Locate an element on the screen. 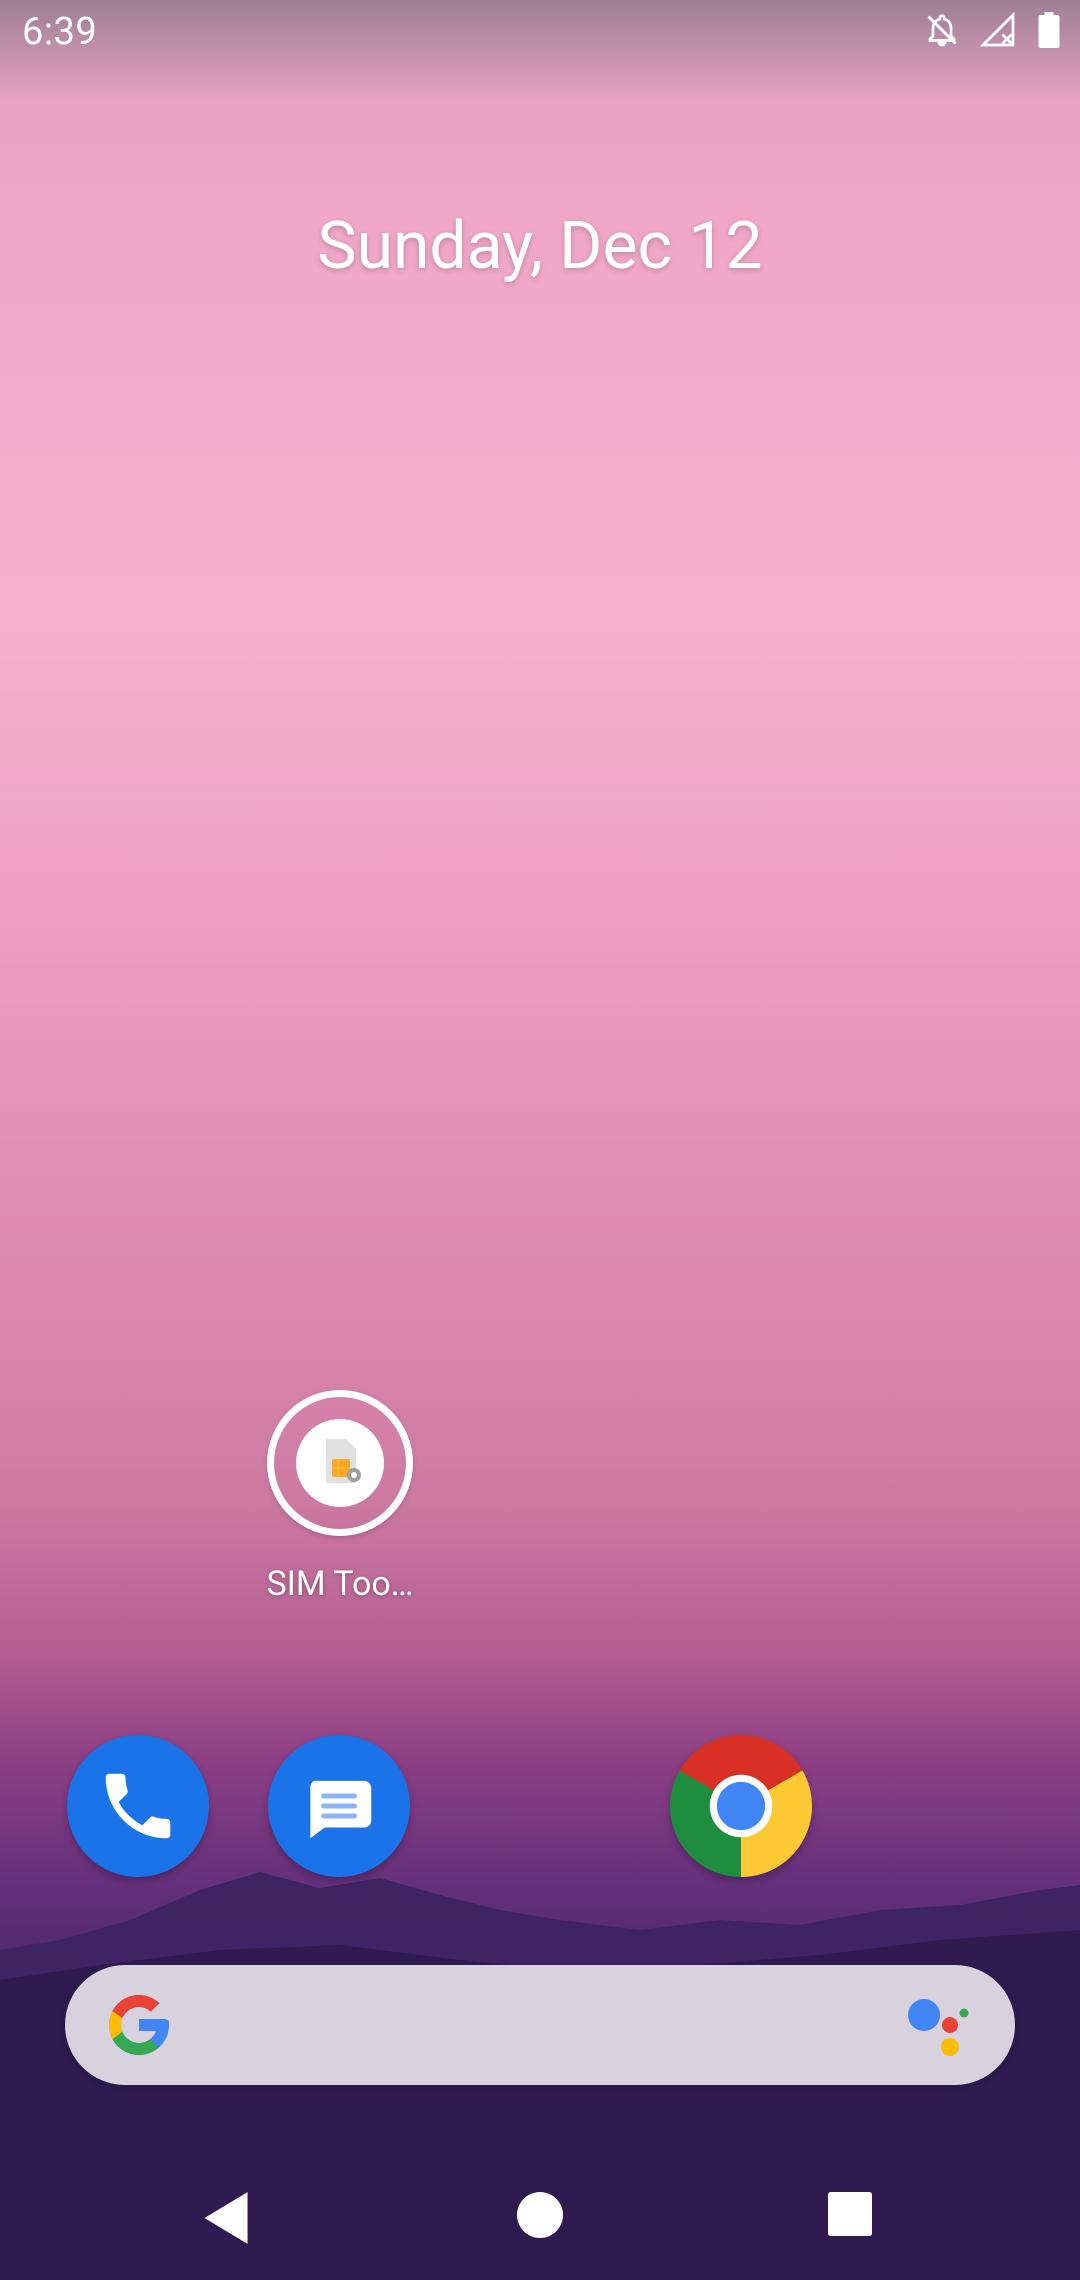 This screenshot has height=2280, width=1080. status-icons is located at coordinates (993, 31).